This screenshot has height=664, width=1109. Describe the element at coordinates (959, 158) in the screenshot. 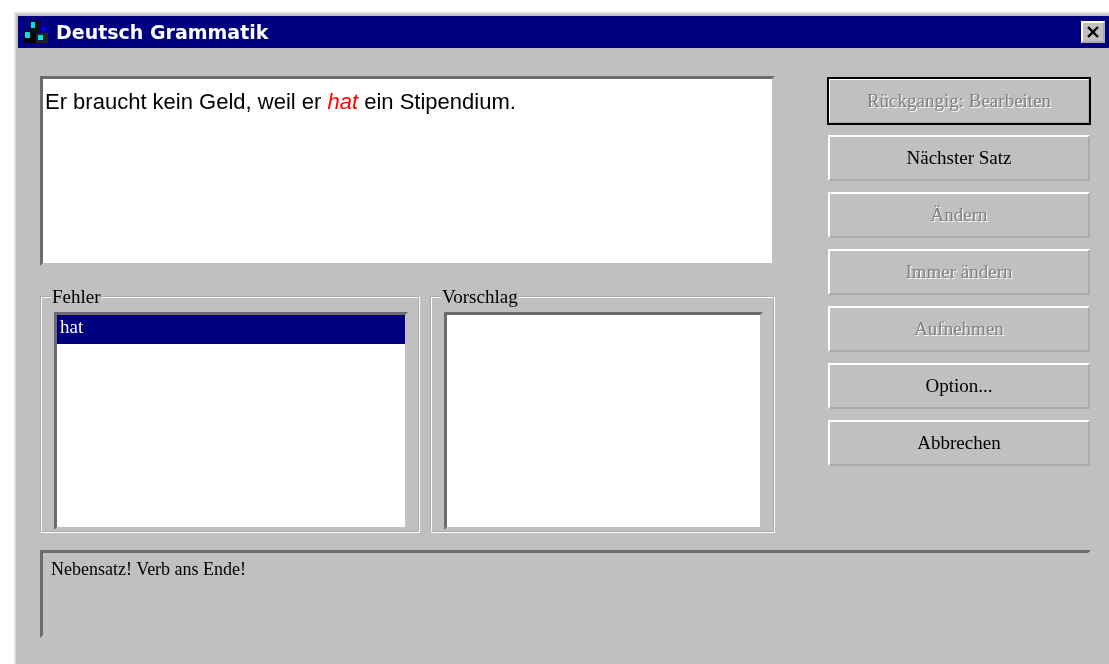

I see `dialog-button: Nächster Satz` at that location.